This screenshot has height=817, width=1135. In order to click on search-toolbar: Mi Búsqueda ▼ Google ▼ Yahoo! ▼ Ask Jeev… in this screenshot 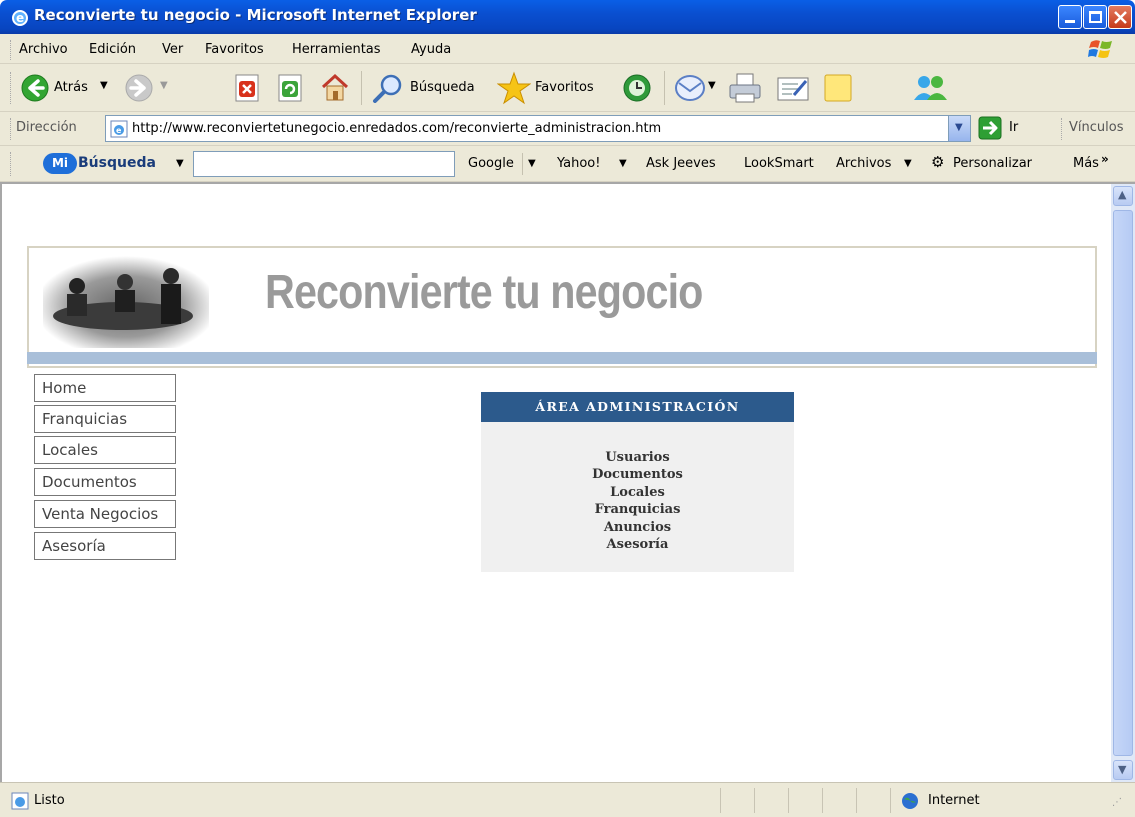, I will do `click(567, 164)`.